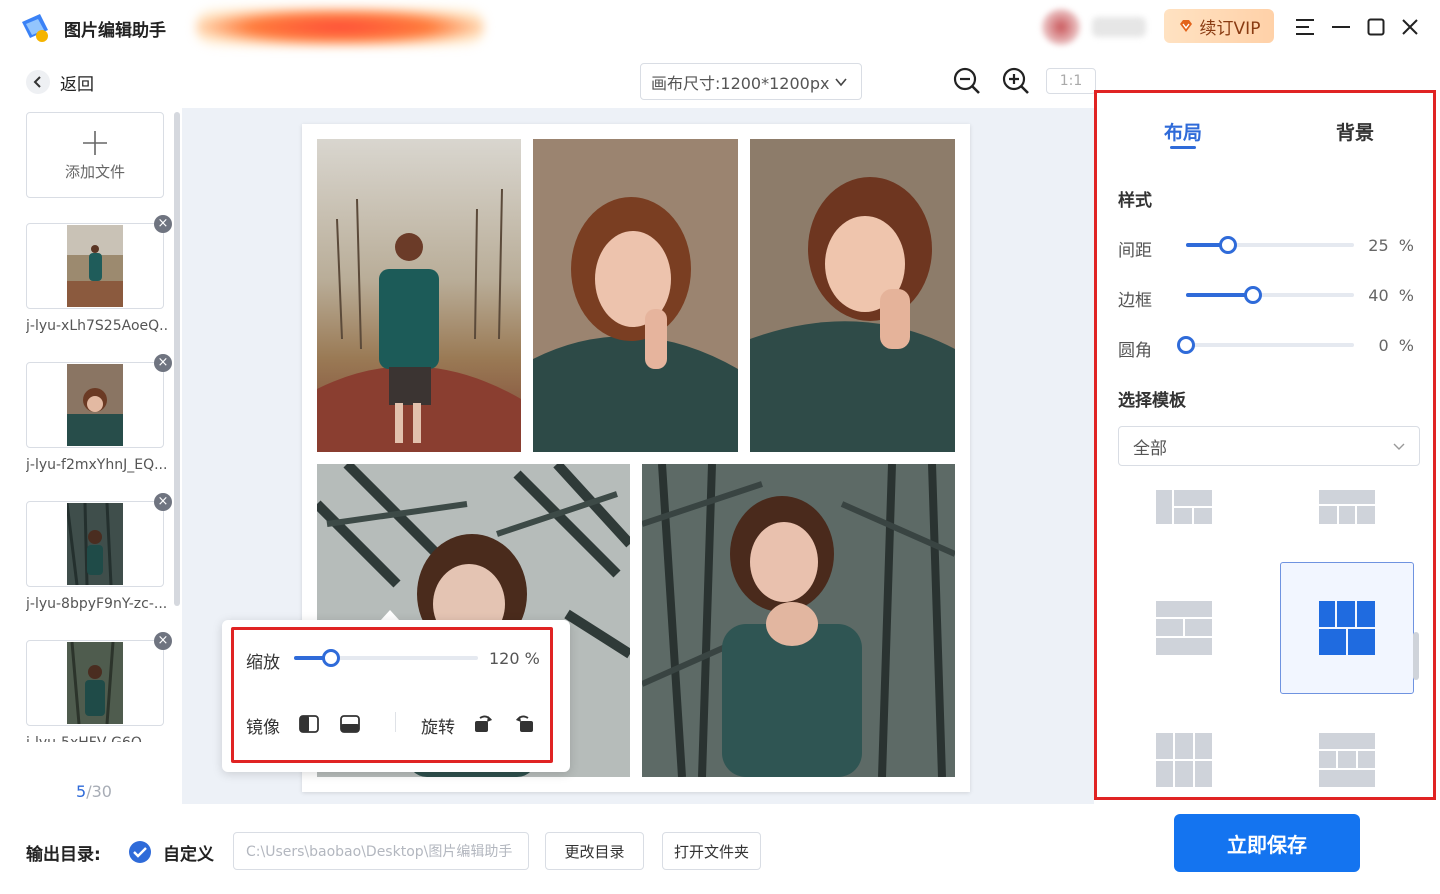 Image resolution: width=1440 pixels, height=894 pixels. I want to click on popup-highlight-frame, so click(392, 695).